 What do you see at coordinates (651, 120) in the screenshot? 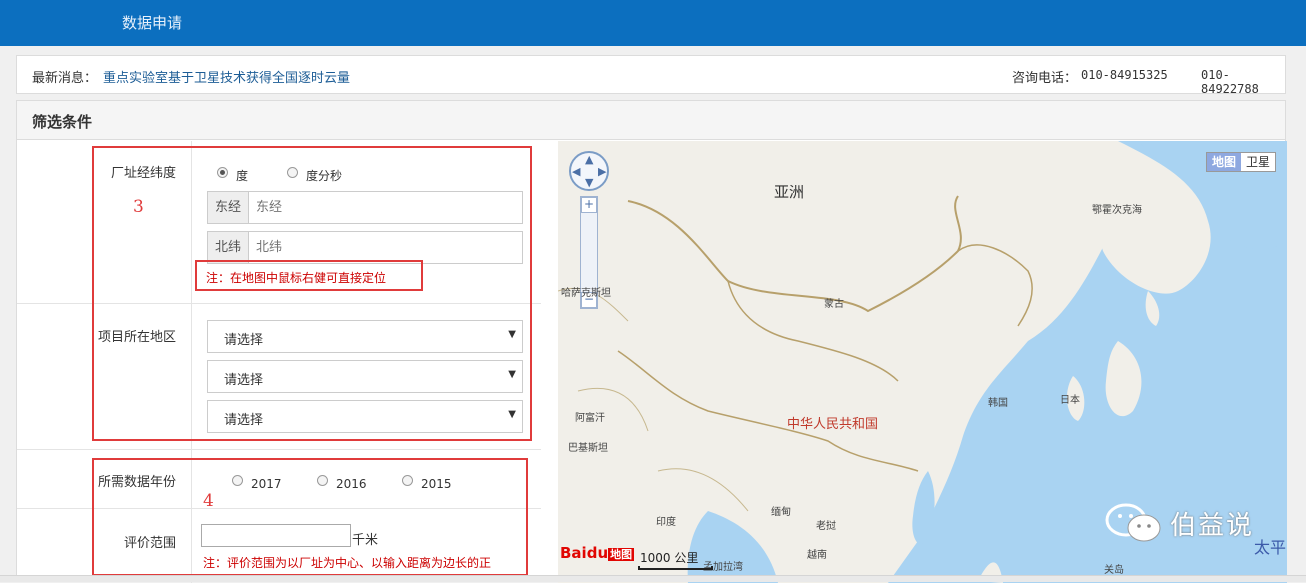
I see `filter-panel-header: 筛选条件` at bounding box center [651, 120].